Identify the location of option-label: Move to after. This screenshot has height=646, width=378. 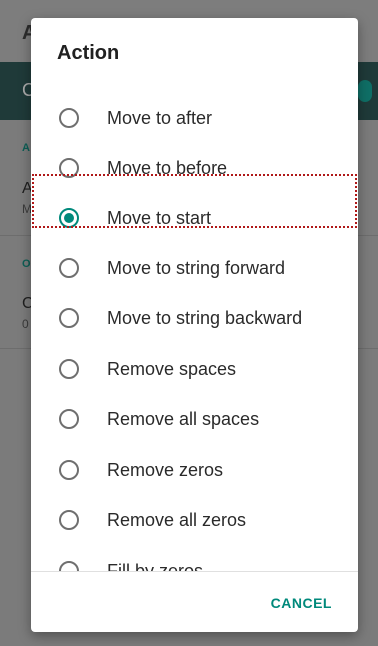
(160, 117).